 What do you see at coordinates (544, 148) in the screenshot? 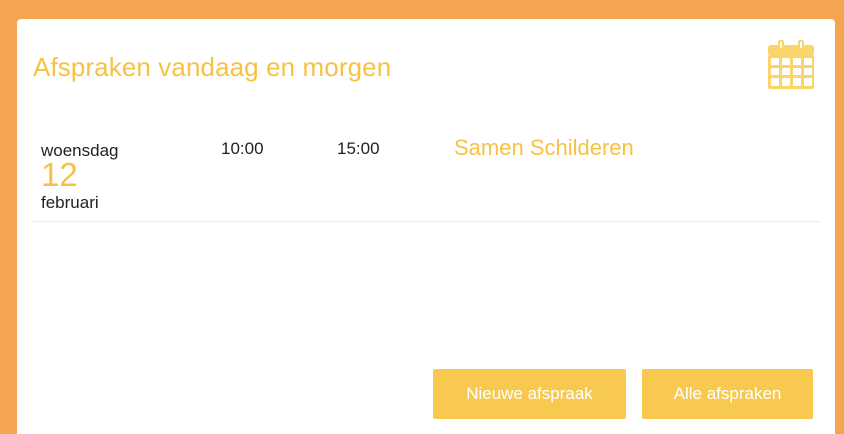
I see `appointment-title-link: Samen Schilderen` at bounding box center [544, 148].